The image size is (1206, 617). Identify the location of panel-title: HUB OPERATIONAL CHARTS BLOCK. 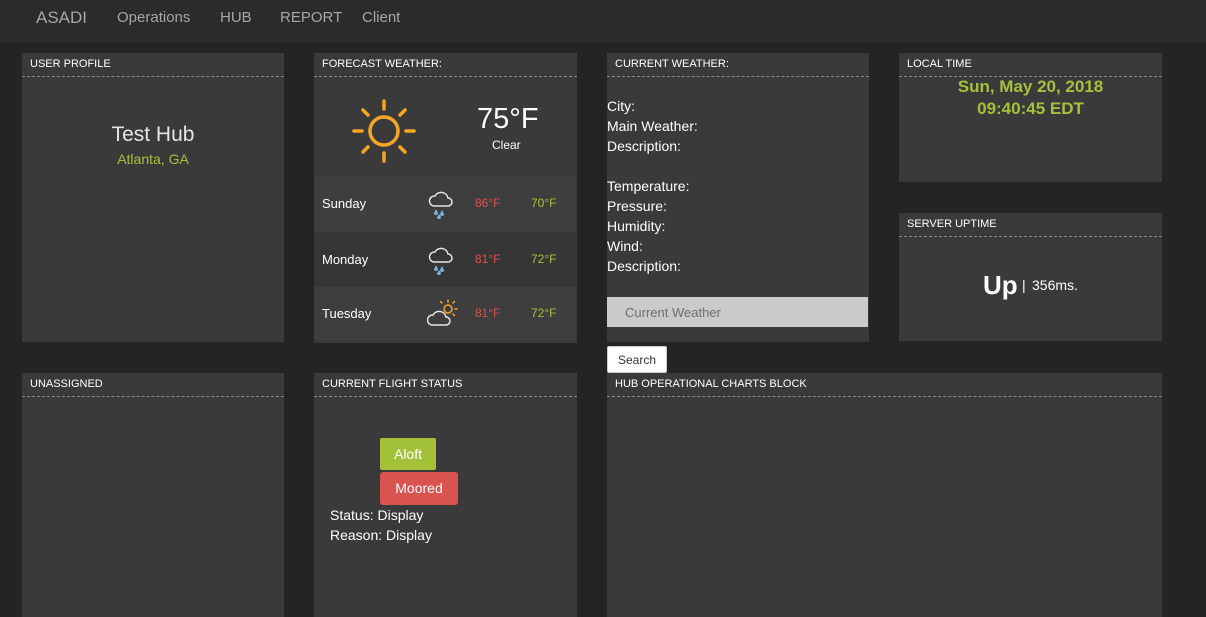
(884, 385).